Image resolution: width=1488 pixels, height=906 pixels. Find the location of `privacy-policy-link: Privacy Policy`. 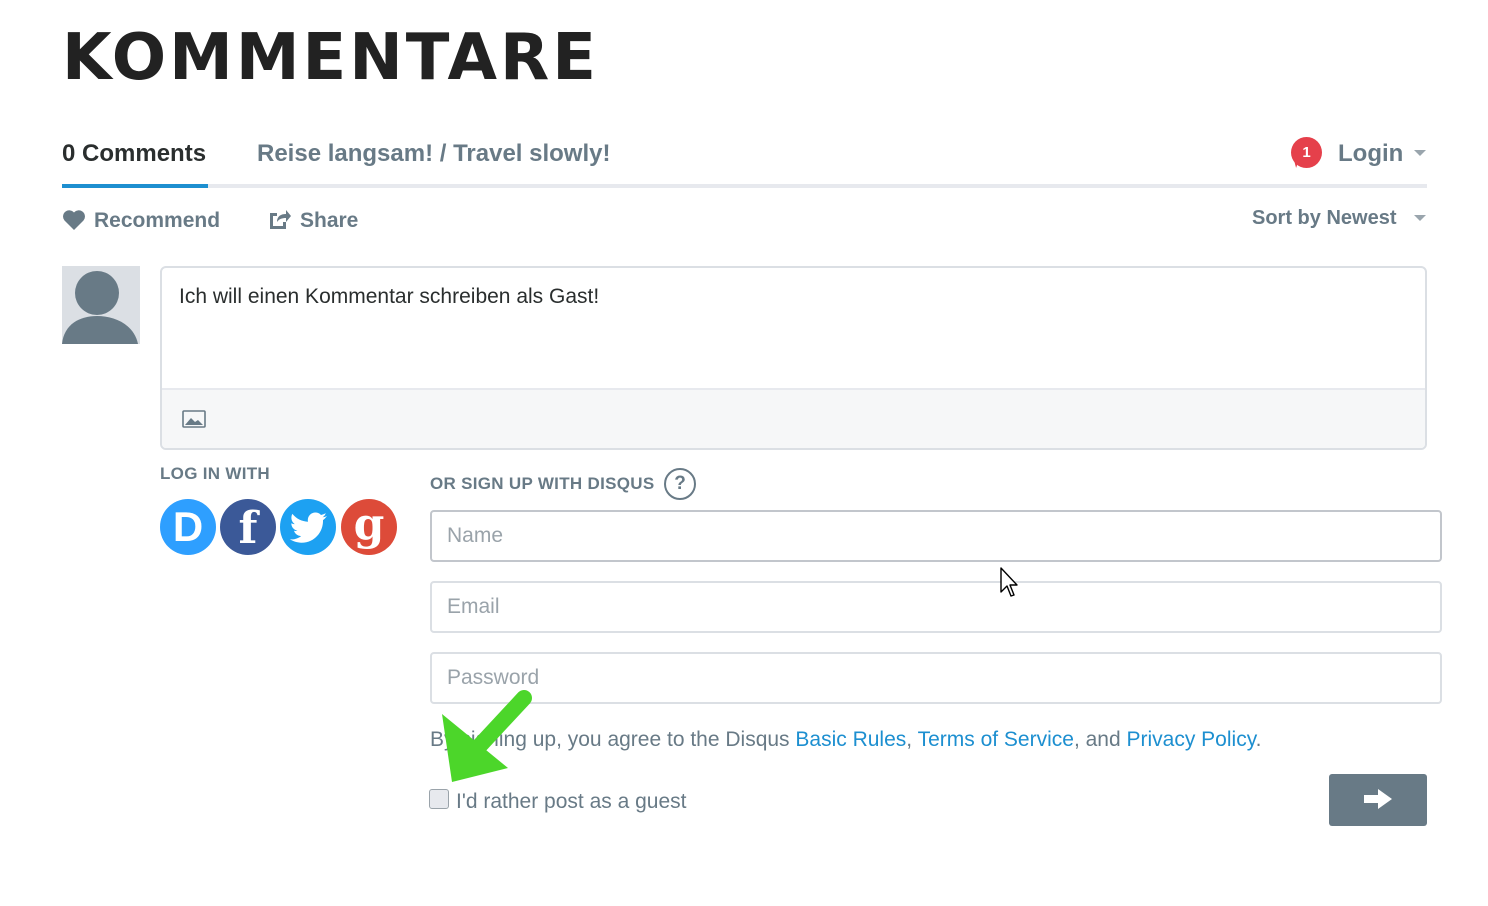

privacy-policy-link: Privacy Policy is located at coordinates (1191, 739).